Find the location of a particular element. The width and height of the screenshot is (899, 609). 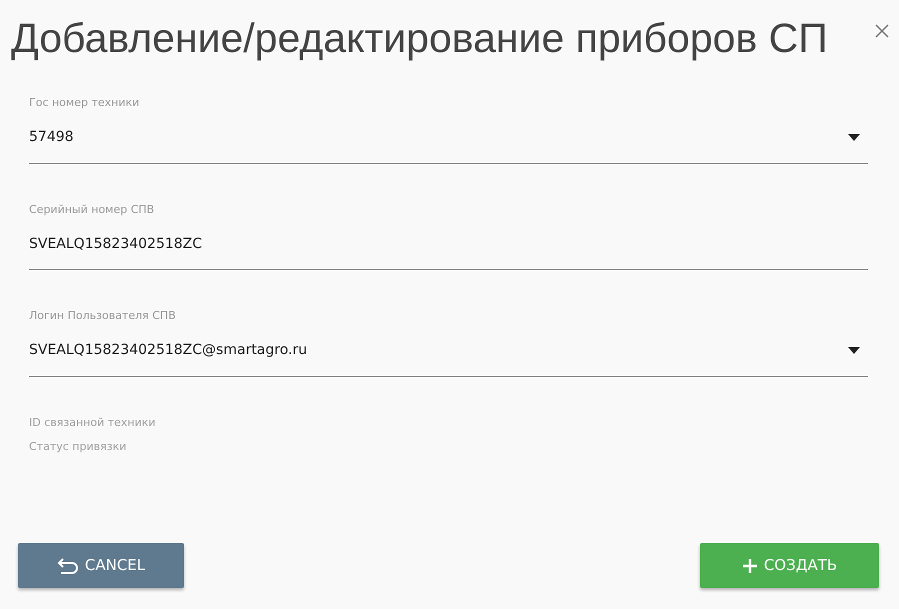

dropdown-field: 57498 is located at coordinates (448, 138).